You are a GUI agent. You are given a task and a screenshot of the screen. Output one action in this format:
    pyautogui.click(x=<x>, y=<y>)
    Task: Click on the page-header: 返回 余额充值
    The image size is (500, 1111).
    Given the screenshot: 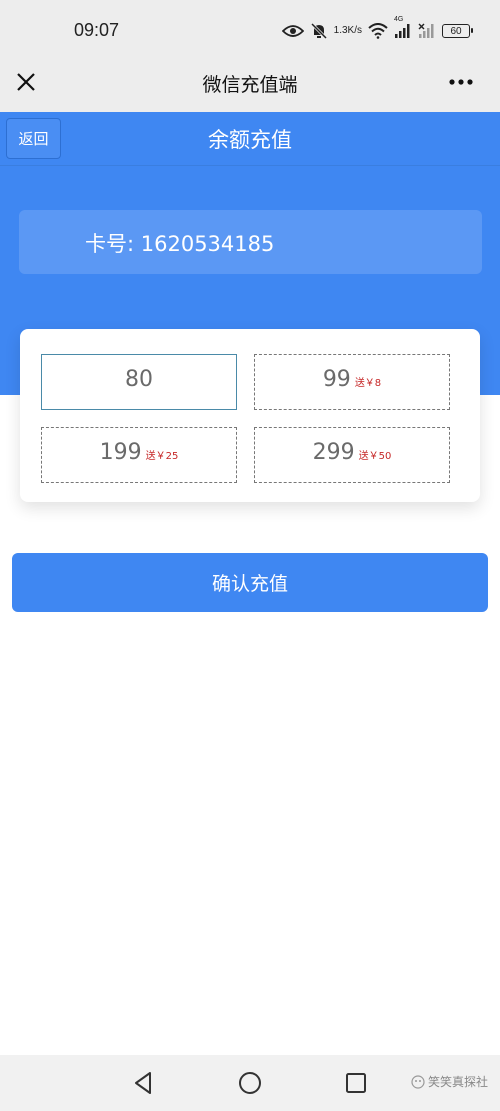 What is the action you would take?
    pyautogui.click(x=250, y=139)
    